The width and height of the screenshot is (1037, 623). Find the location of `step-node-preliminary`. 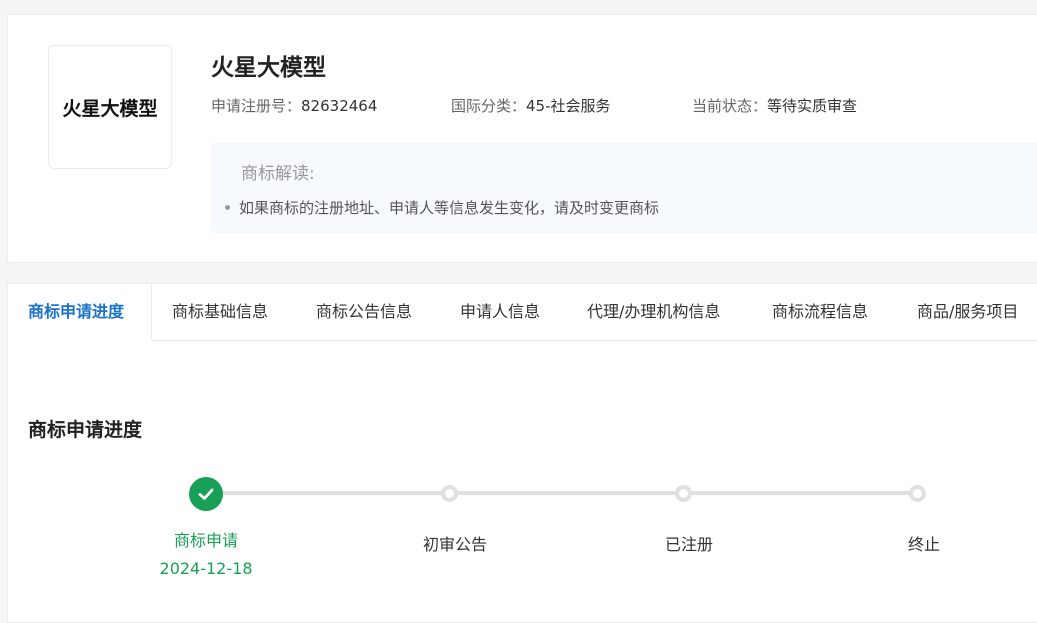

step-node-preliminary is located at coordinates (449, 493).